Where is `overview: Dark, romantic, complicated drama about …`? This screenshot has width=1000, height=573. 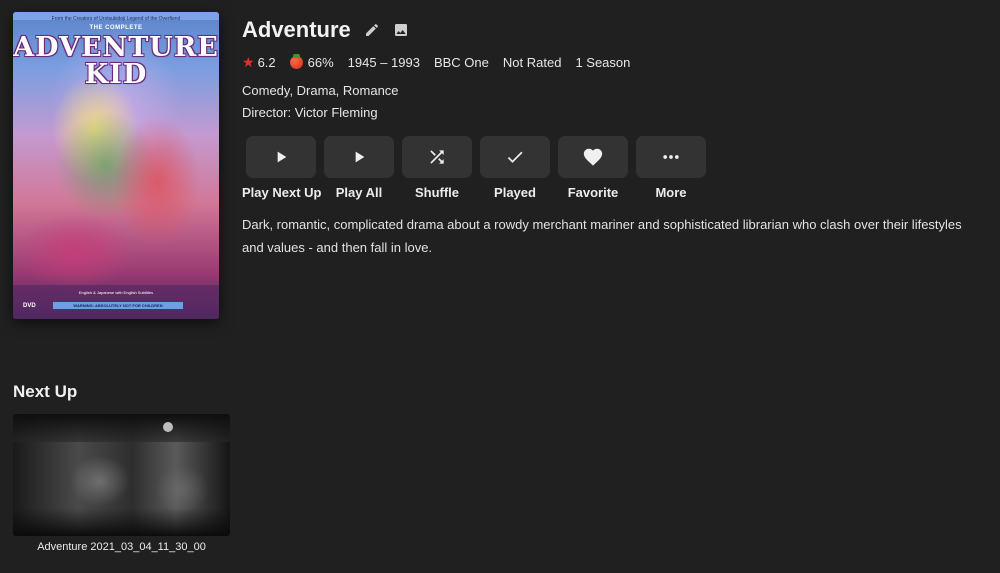
overview: Dark, romantic, complicated drama about … is located at coordinates (602, 236).